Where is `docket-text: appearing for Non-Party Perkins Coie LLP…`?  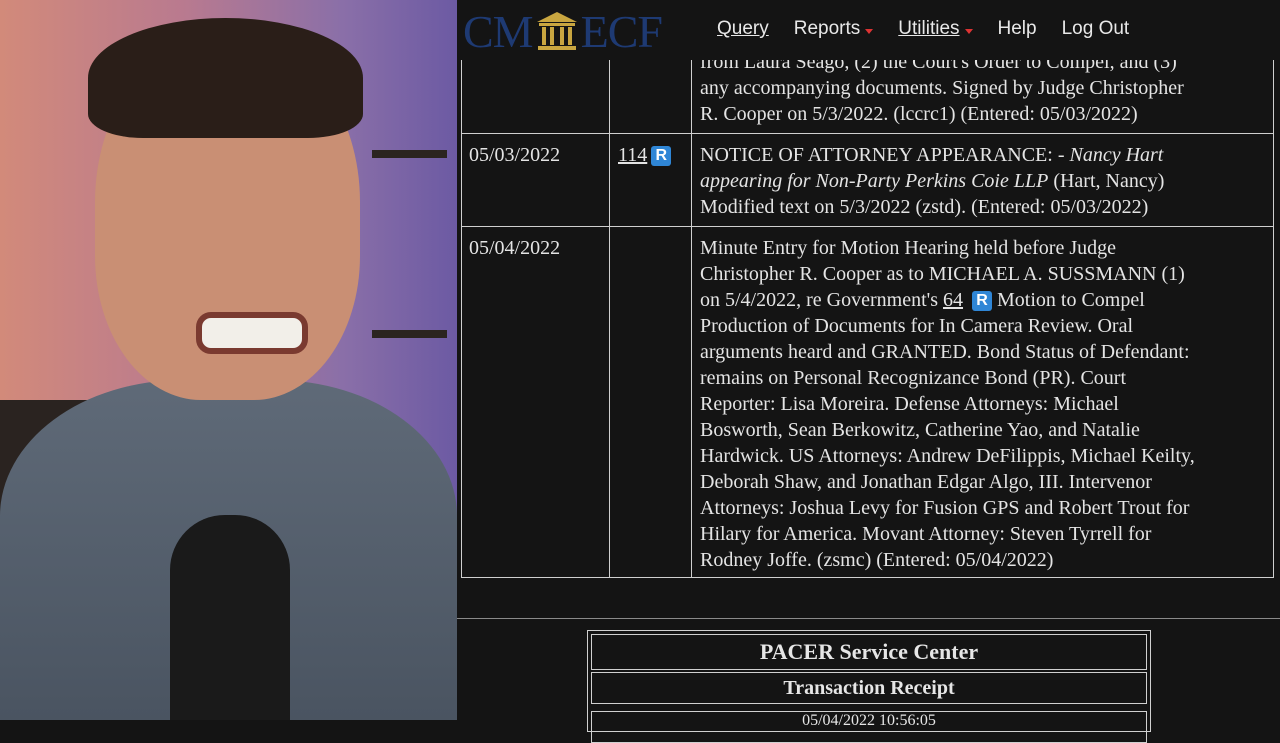
docket-text: appearing for Non-Party Perkins Coie LLP… is located at coordinates (932, 181).